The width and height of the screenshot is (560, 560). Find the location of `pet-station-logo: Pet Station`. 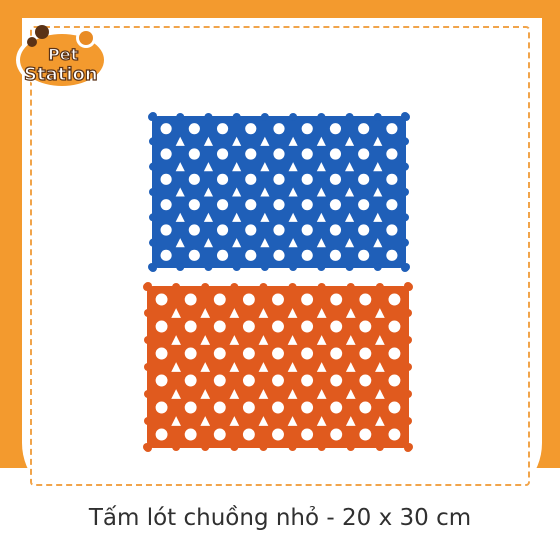

pet-station-logo: Pet Station is located at coordinates (62, 53).